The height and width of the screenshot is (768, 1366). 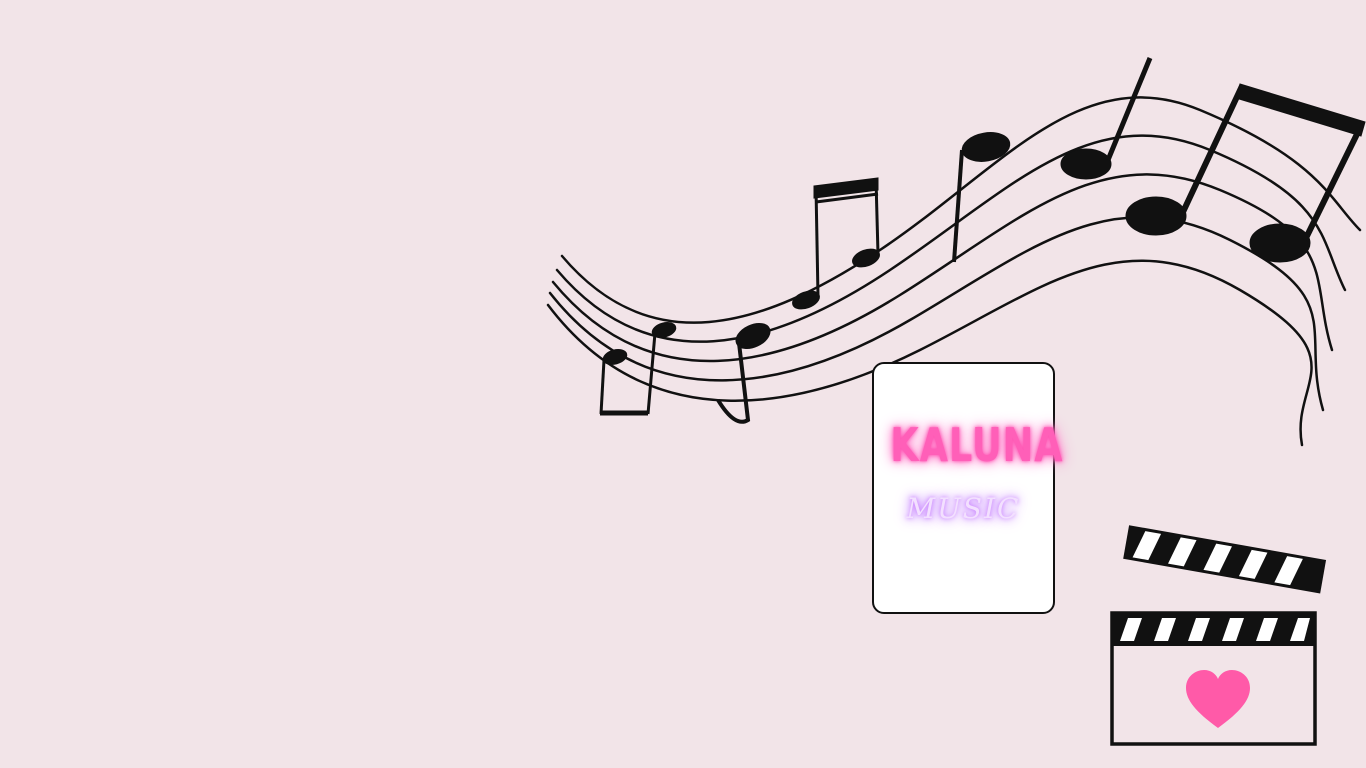 What do you see at coordinates (963, 488) in the screenshot?
I see `music-player-card` at bounding box center [963, 488].